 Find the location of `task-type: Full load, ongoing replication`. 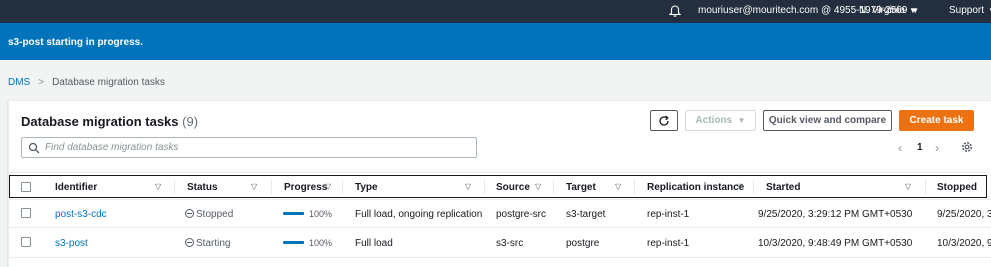

task-type: Full load, ongoing replication is located at coordinates (419, 214).